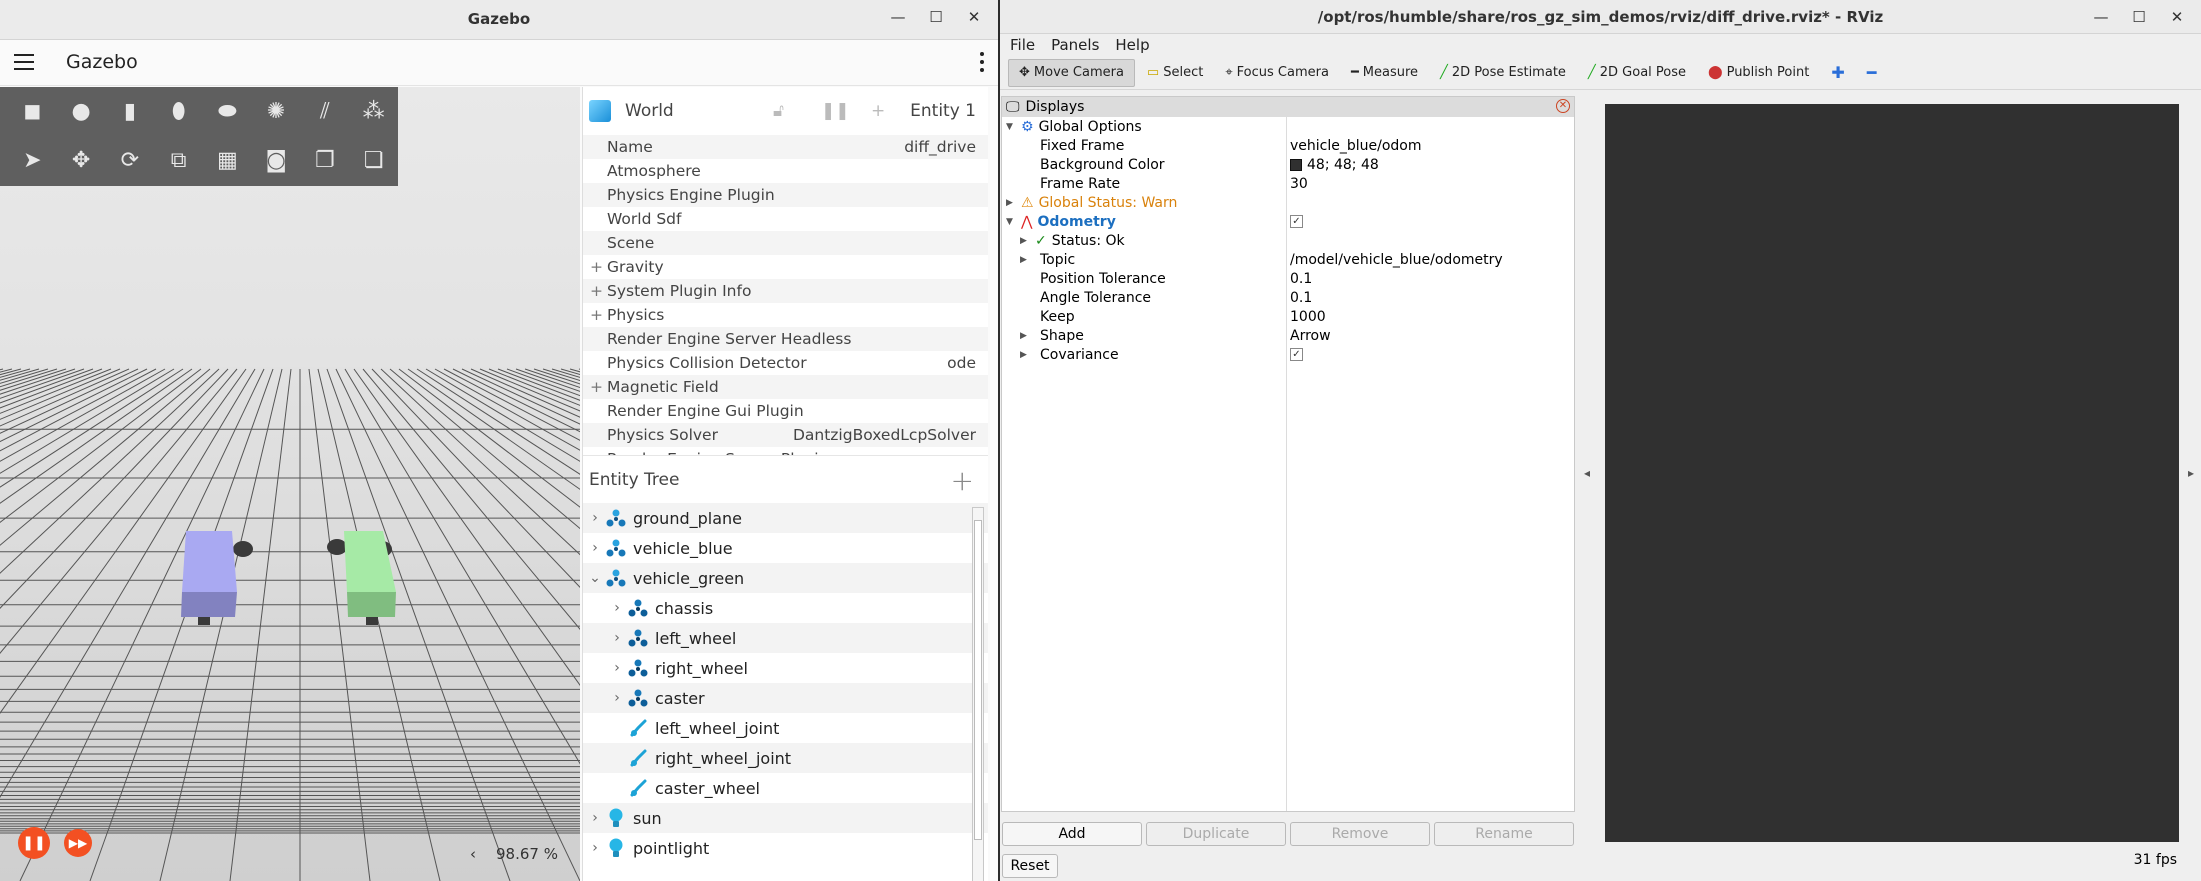 Image resolution: width=2201 pixels, height=881 pixels. Describe the element at coordinates (178, 161) in the screenshot. I see `transform-icon: ⧉` at that location.